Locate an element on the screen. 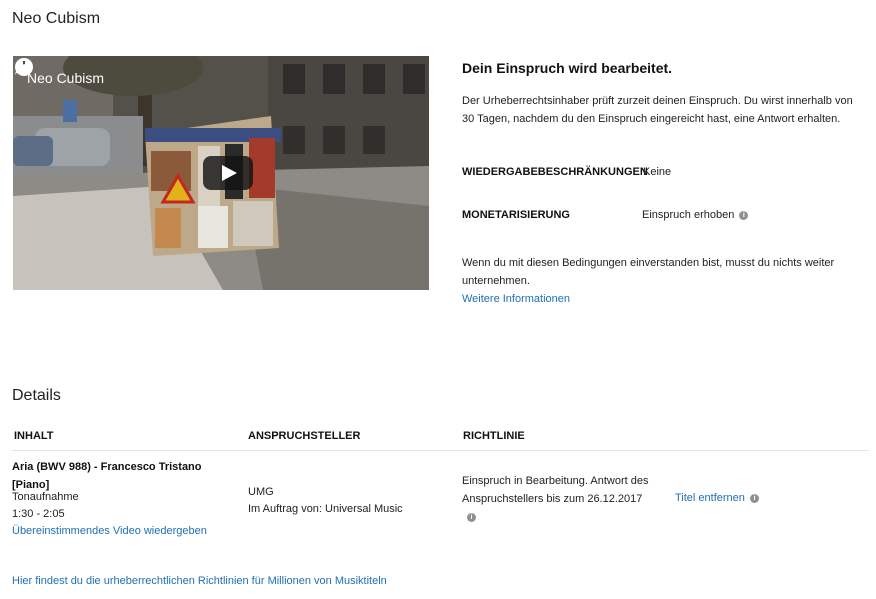 The width and height of the screenshot is (876, 599). content-type: Tonaufnahme is located at coordinates (45, 497).